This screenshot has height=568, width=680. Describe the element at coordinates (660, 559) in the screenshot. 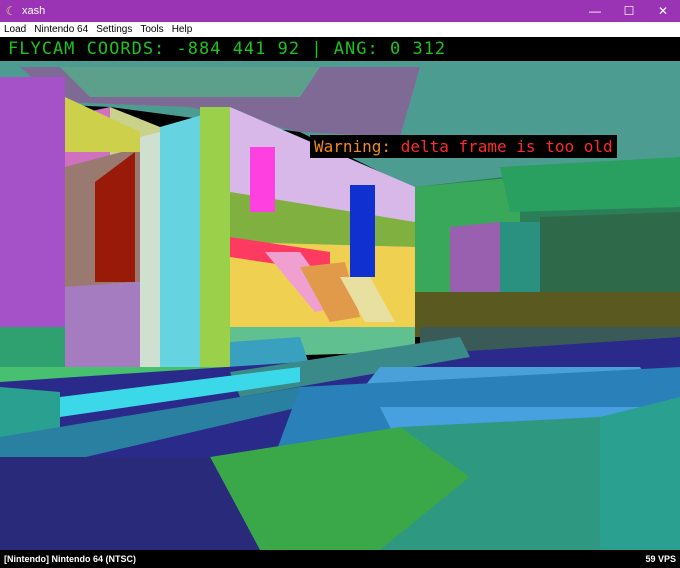

I see `vps-counter: 59 VPS` at that location.